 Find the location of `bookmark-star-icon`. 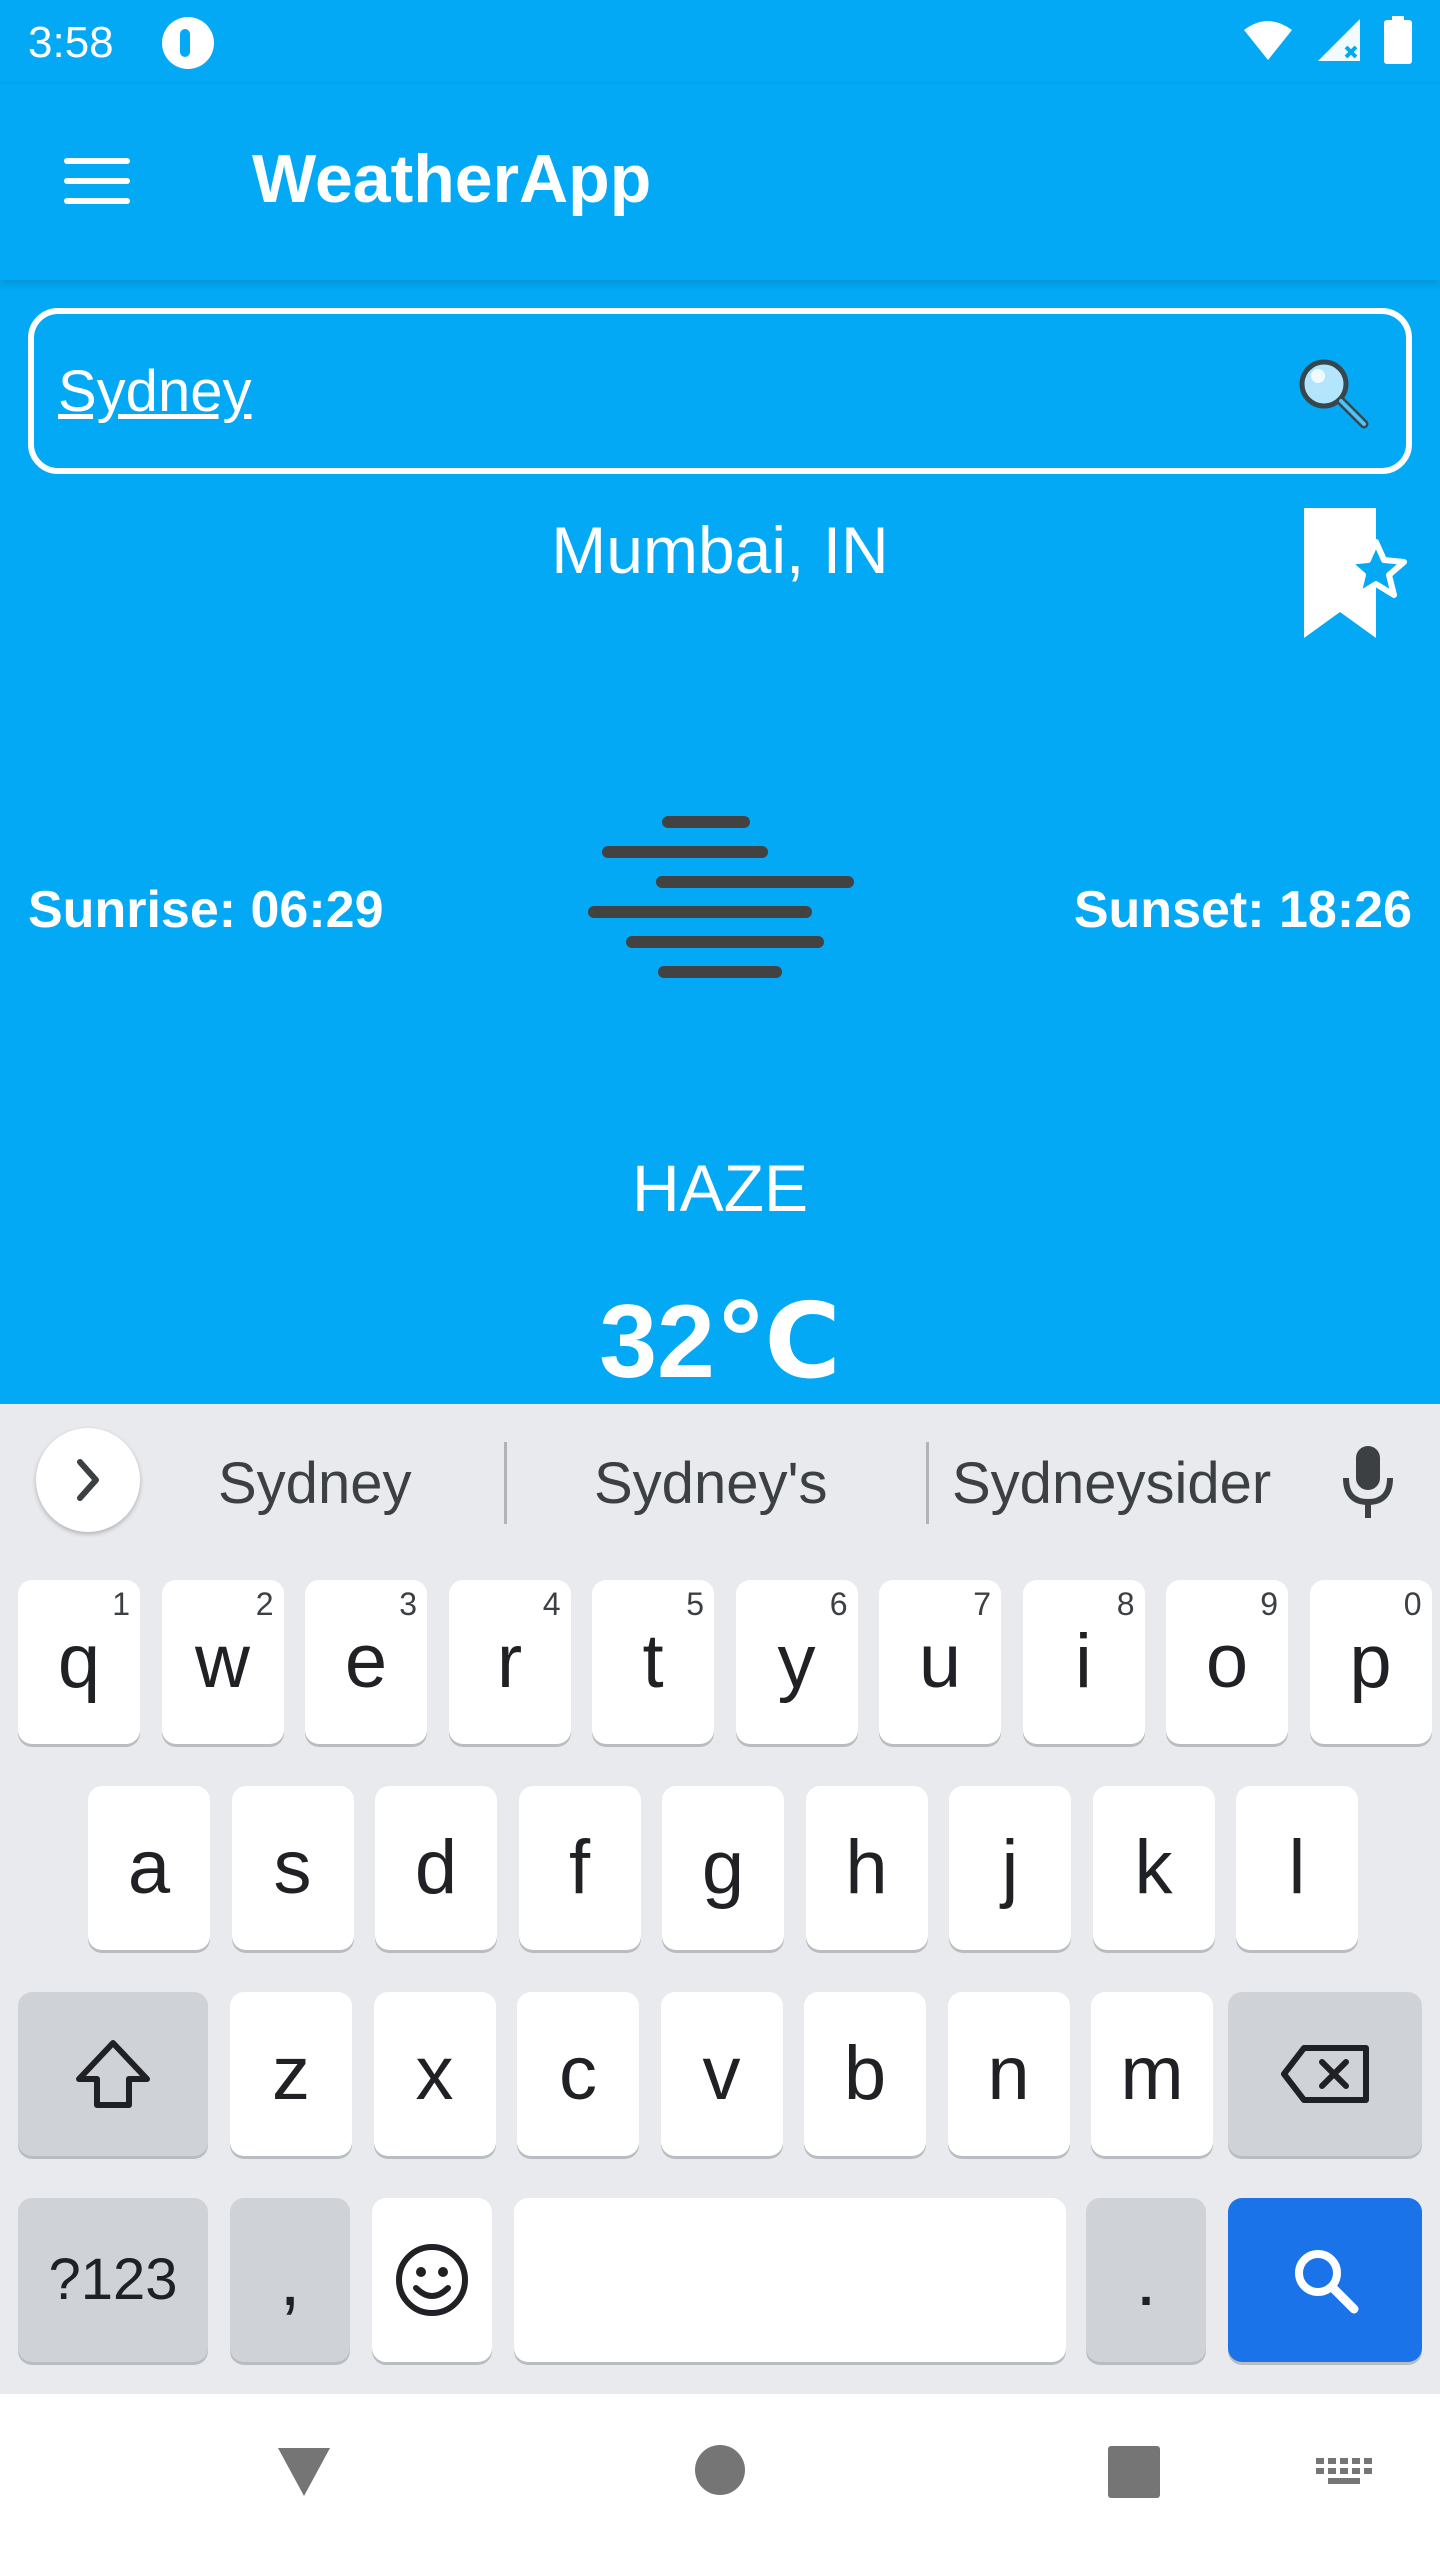

bookmark-star-icon is located at coordinates (1356, 574).